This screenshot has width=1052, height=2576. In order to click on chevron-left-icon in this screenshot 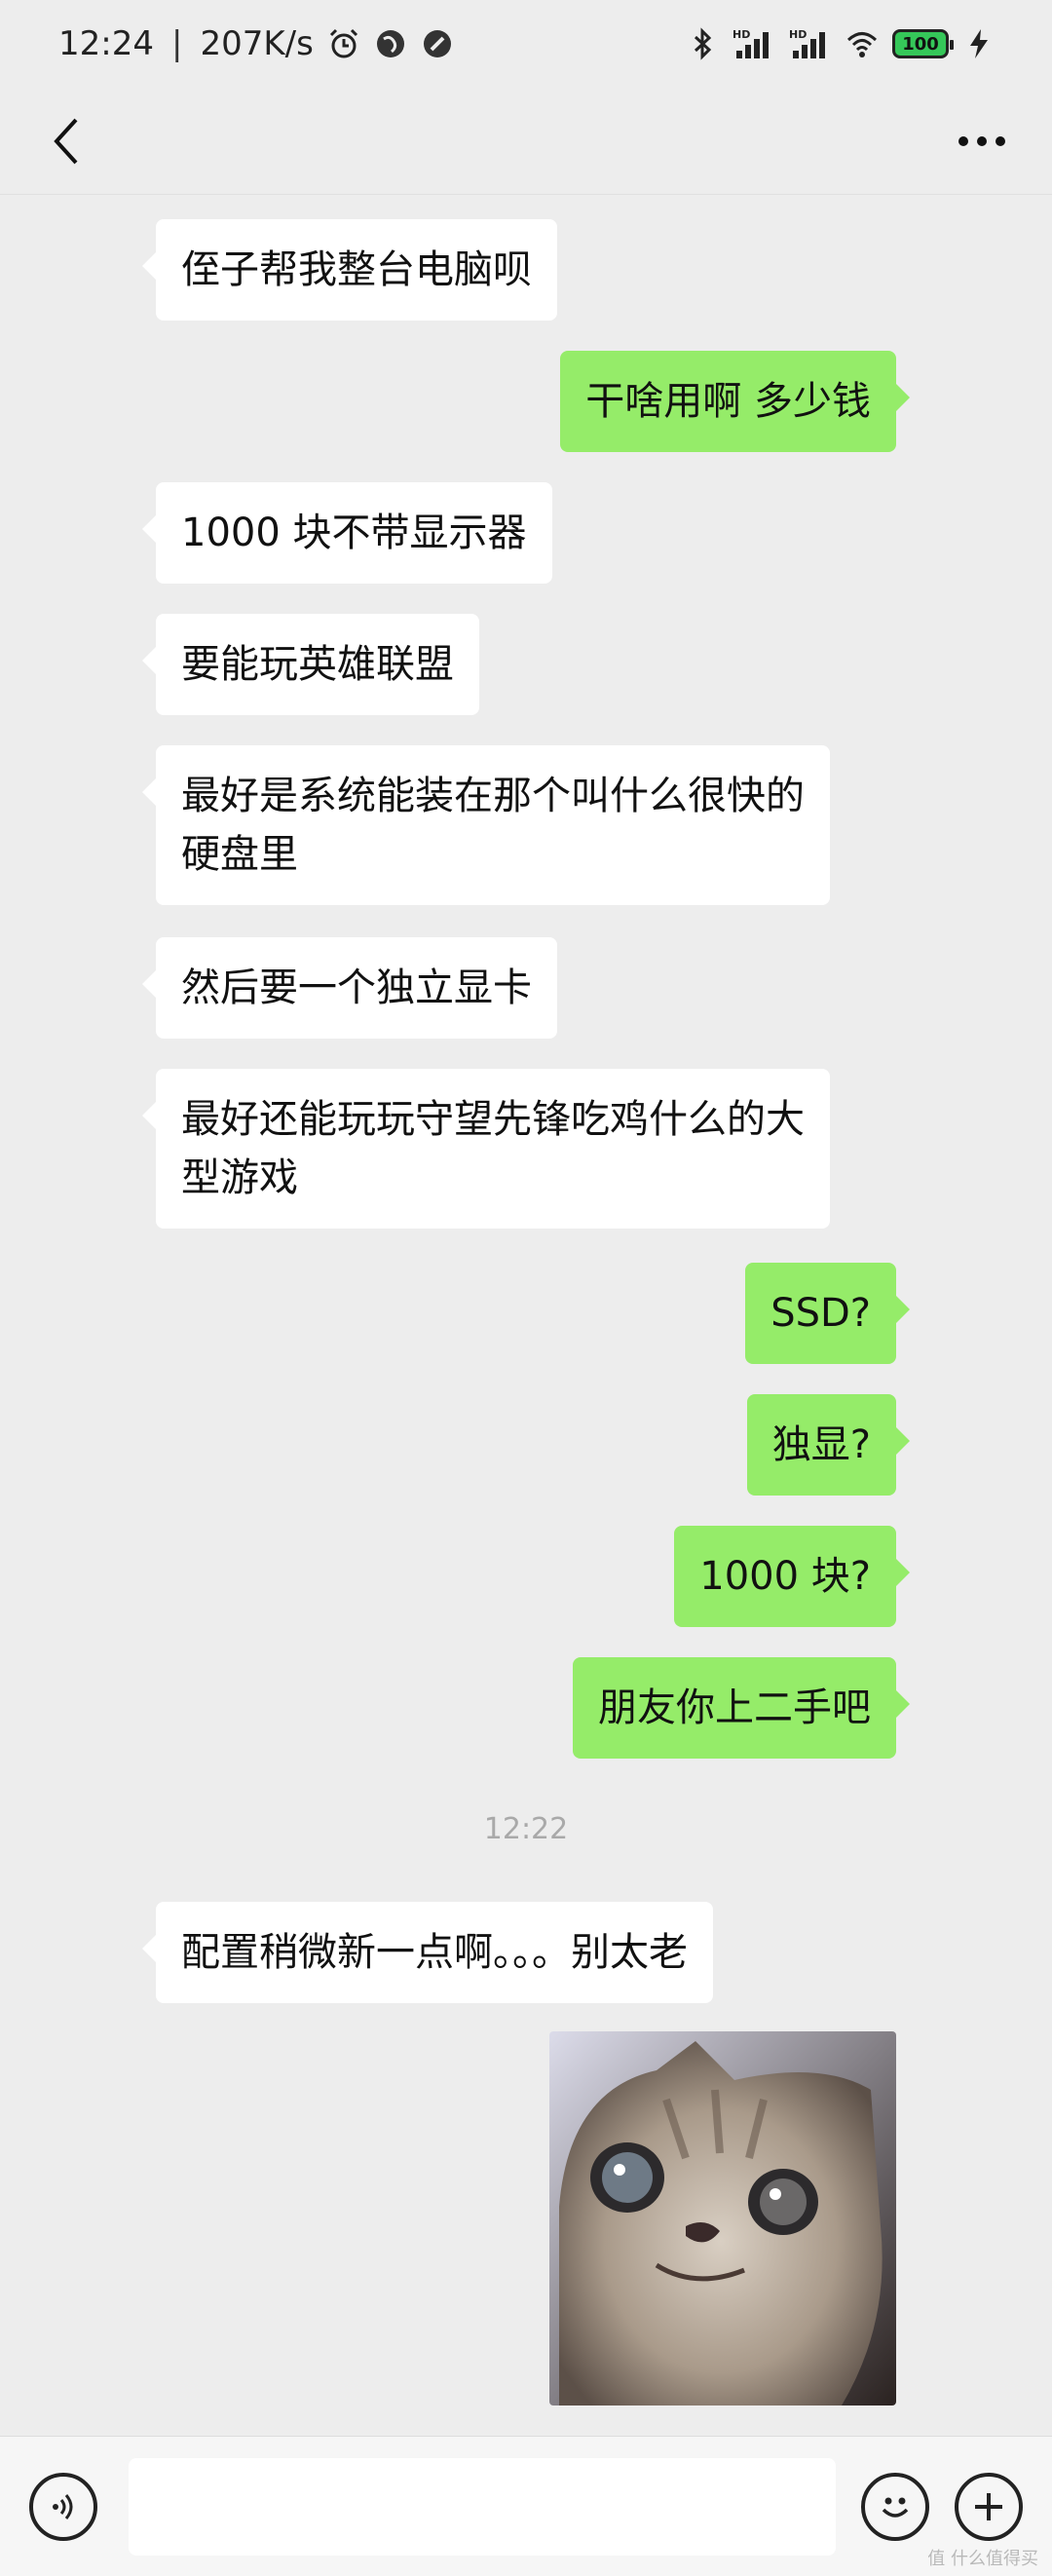, I will do `click(66, 141)`.